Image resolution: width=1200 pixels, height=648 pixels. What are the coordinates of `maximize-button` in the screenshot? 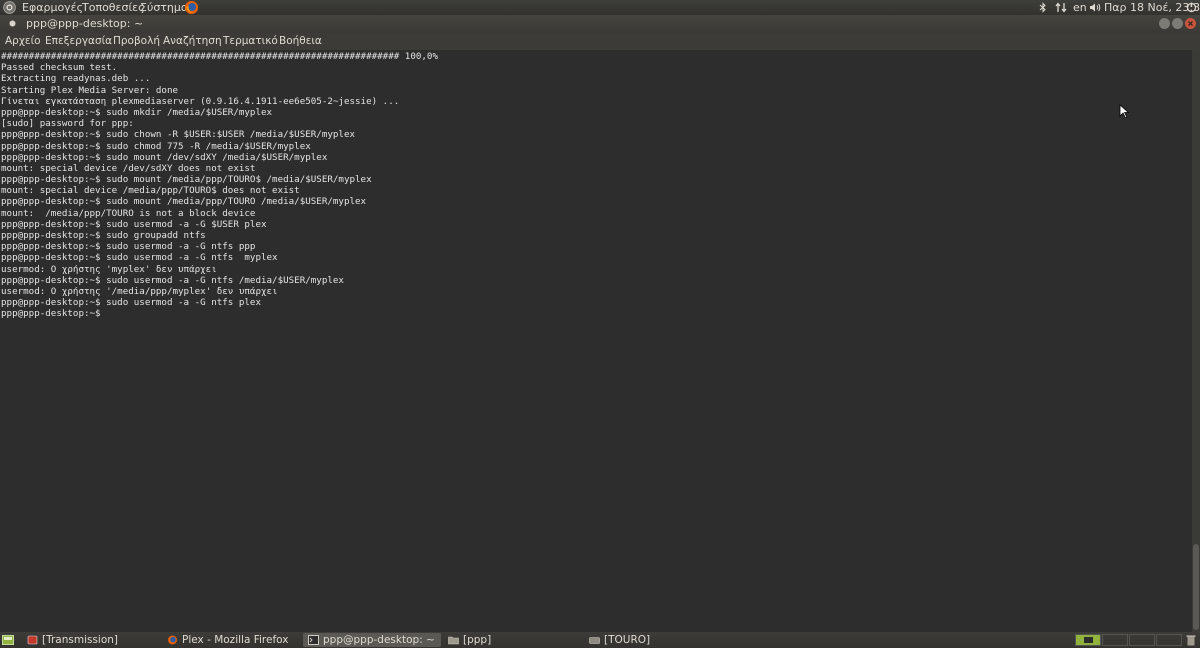 It's located at (1177, 23).